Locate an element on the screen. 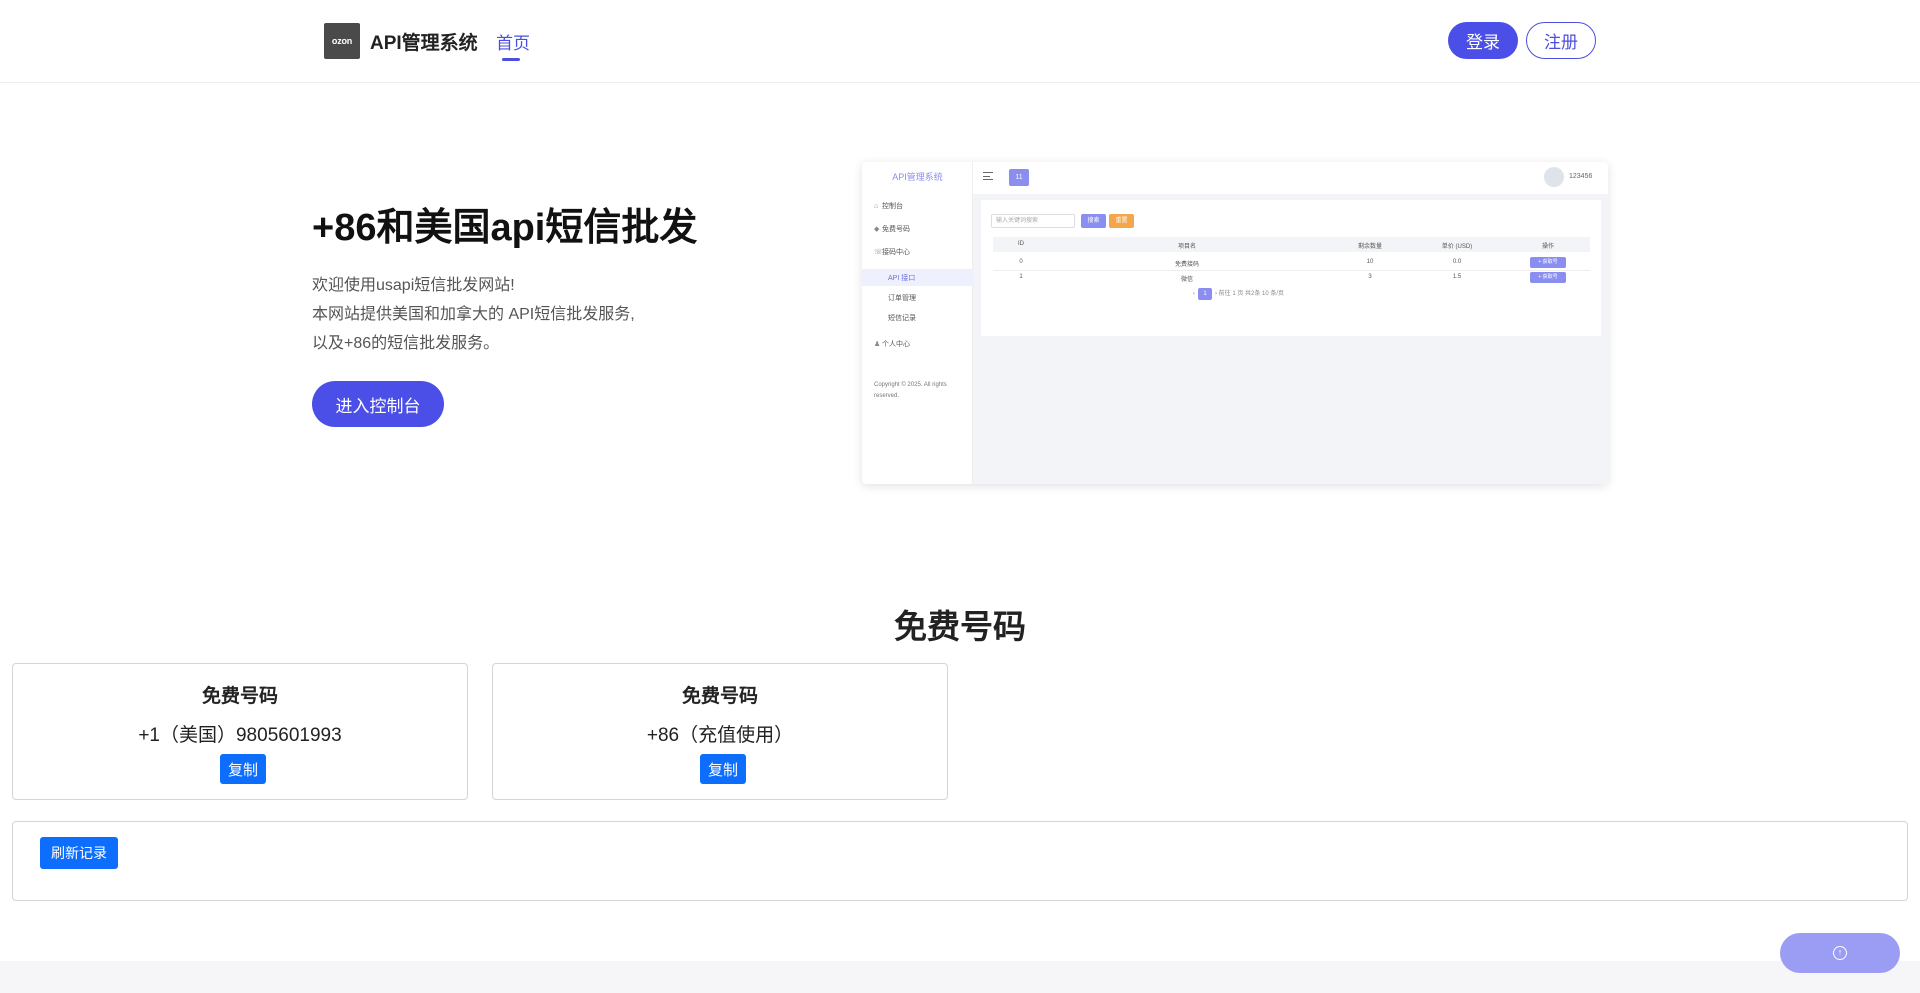 Image resolution: width=1920 pixels, height=993 pixels. phone-number: +1（美国）9805601993 is located at coordinates (240, 735).